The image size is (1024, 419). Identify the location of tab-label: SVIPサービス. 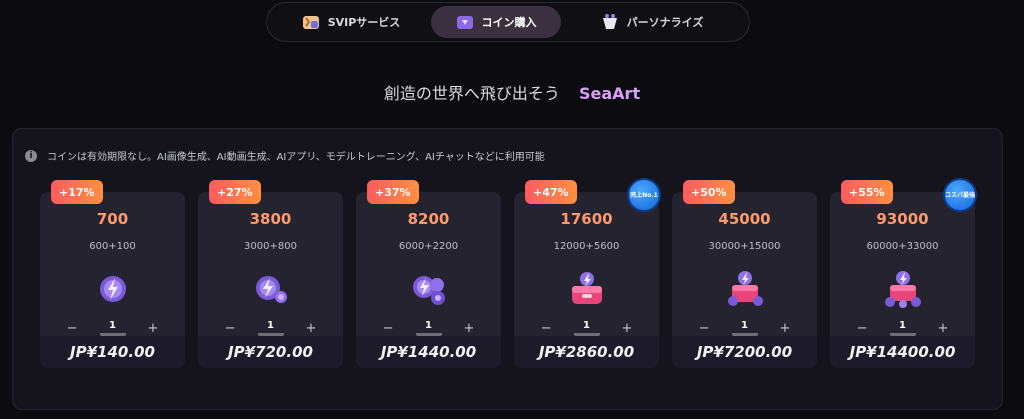
(364, 22).